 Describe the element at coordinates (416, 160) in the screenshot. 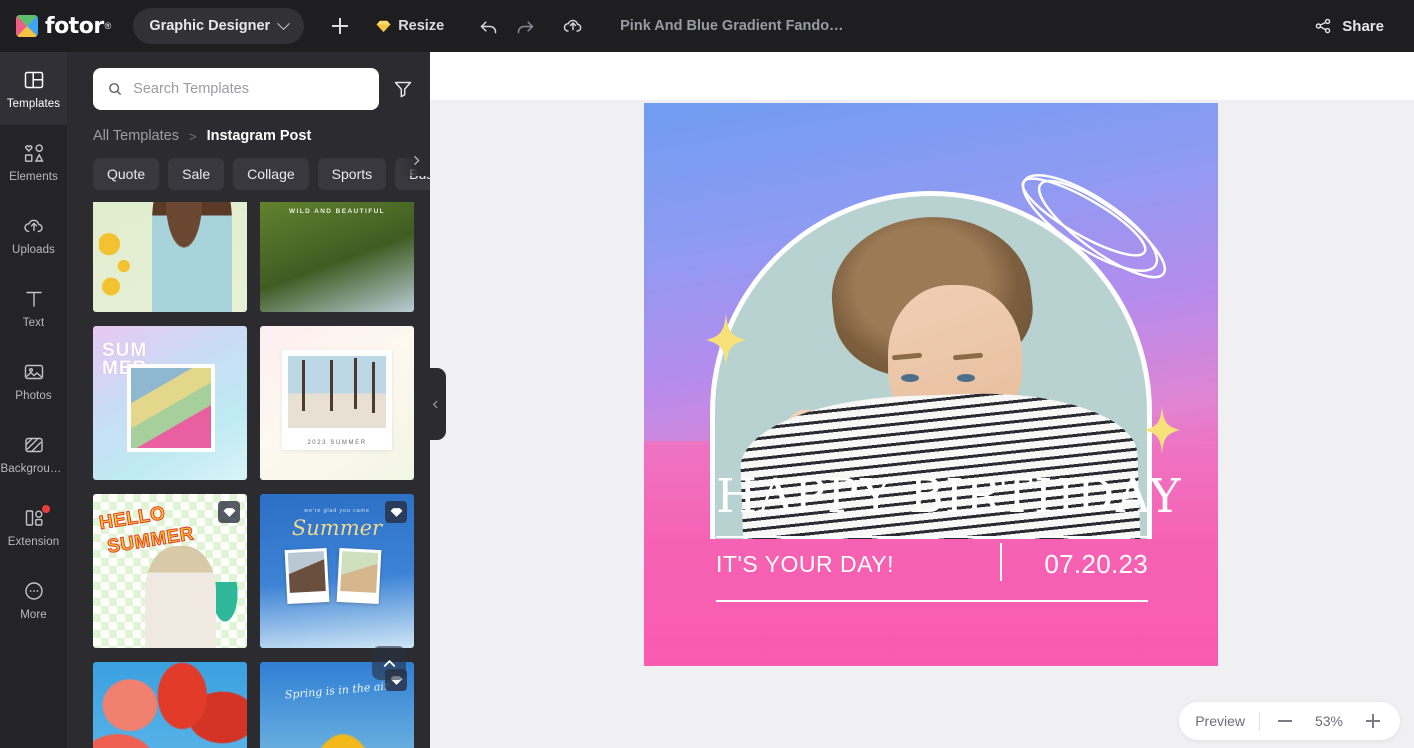

I see `chips-next-button` at that location.